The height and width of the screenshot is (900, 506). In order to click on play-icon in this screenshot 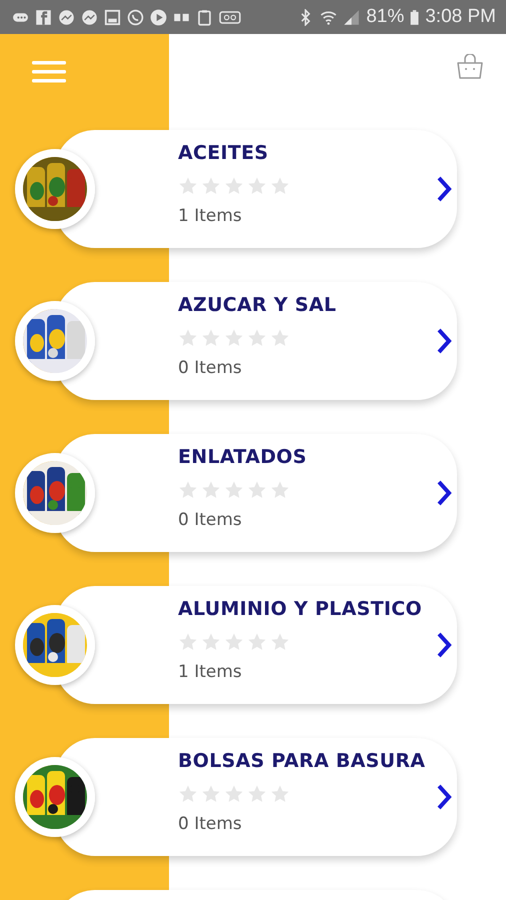, I will do `click(158, 17)`.